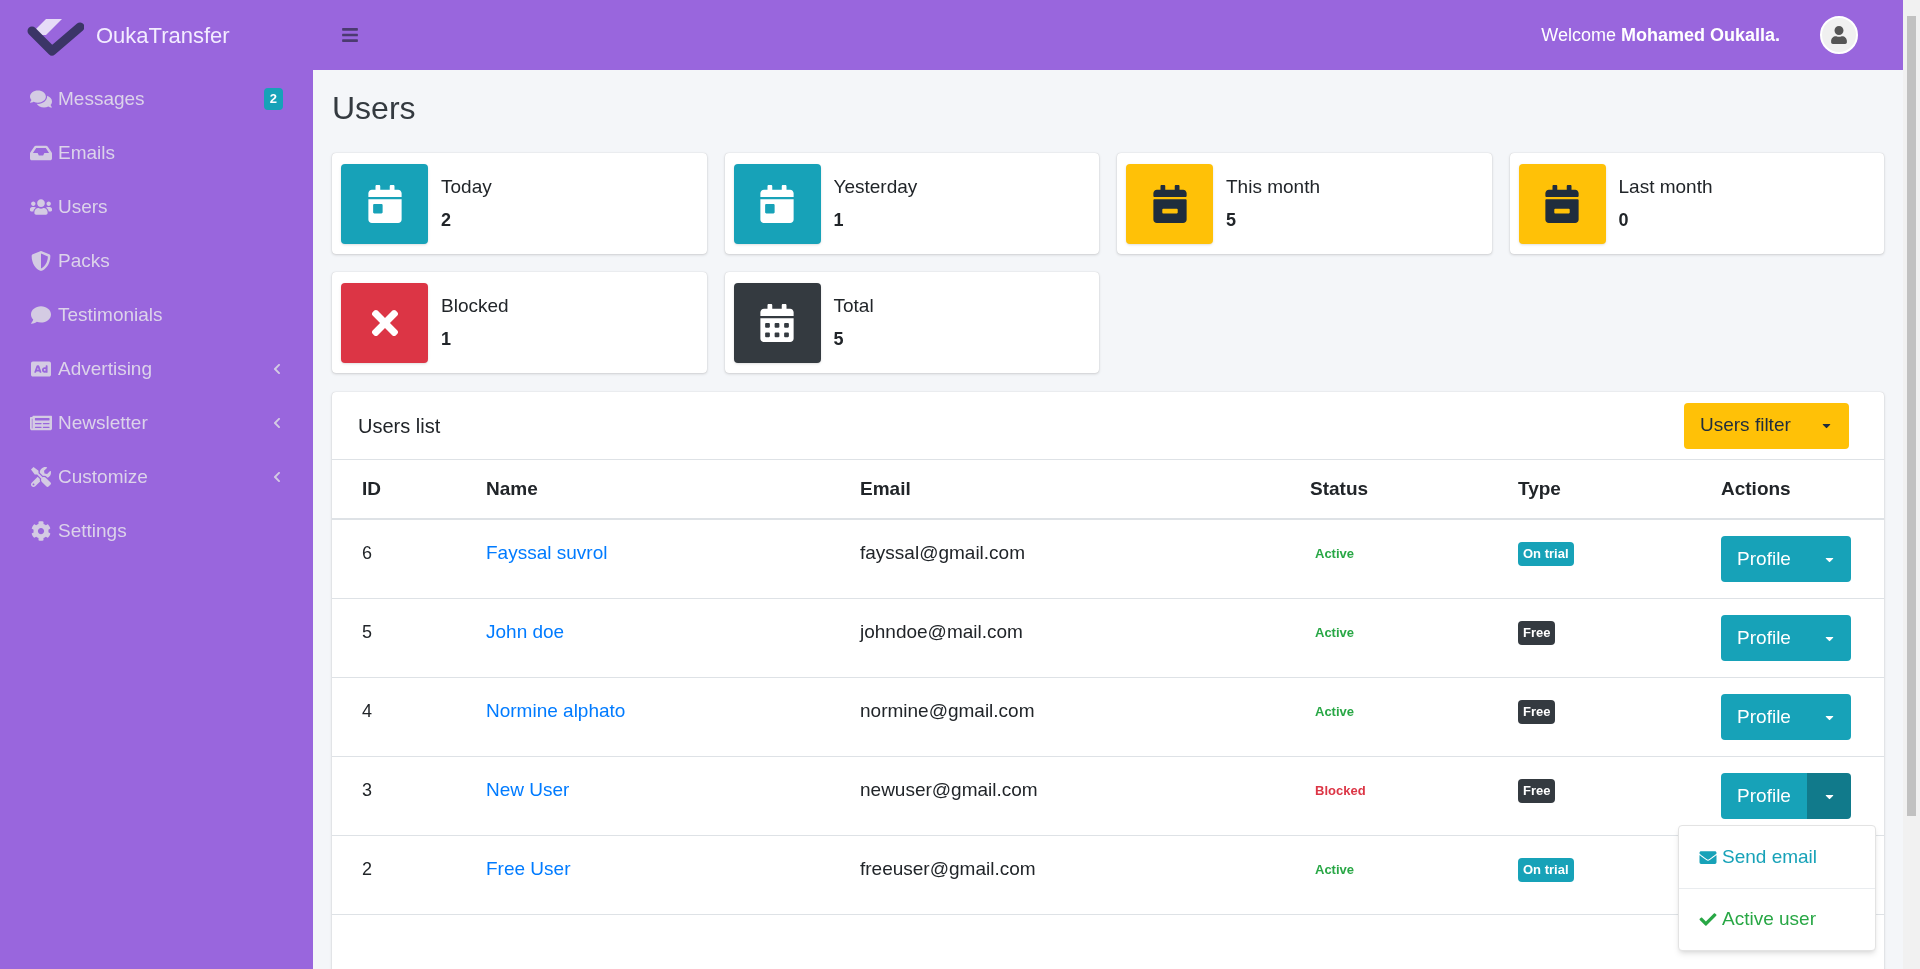 This screenshot has height=969, width=1920. What do you see at coordinates (41, 369) in the screenshot?
I see `ad-icon` at bounding box center [41, 369].